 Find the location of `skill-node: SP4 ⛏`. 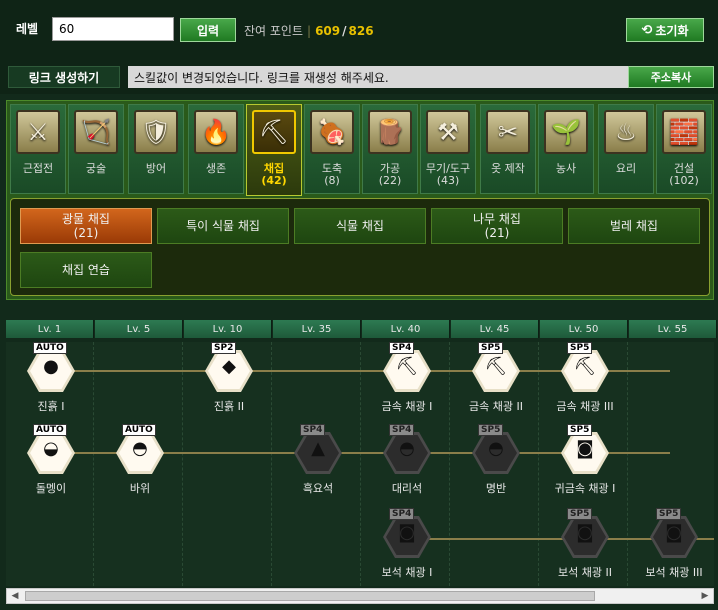

skill-node: SP4 ⛏ is located at coordinates (407, 368).